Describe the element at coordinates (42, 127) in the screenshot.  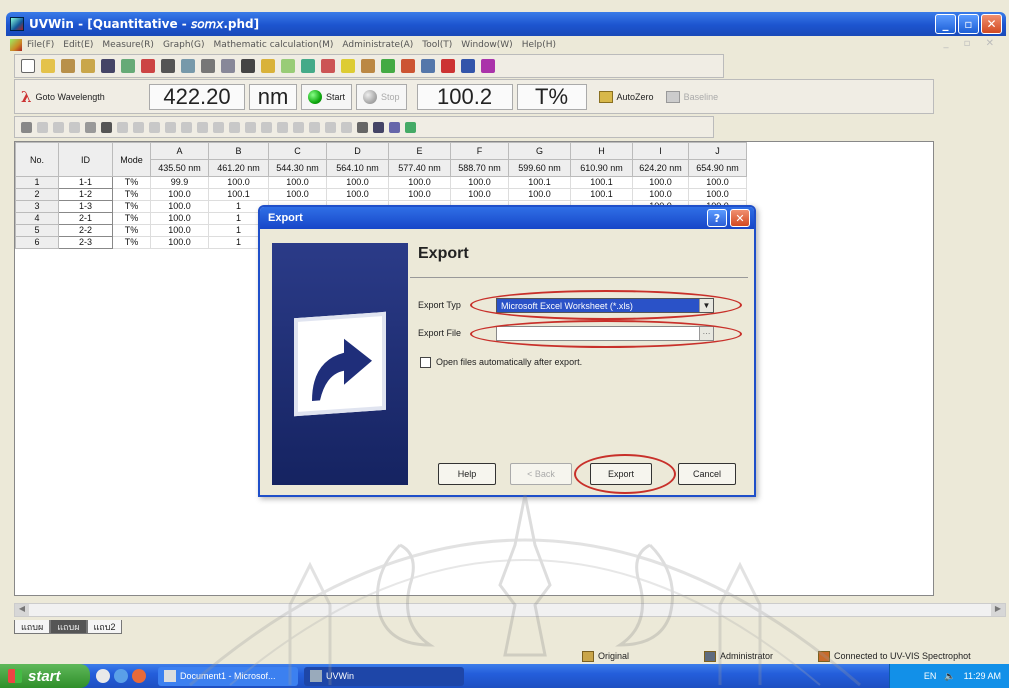
I see `insert-icon` at that location.